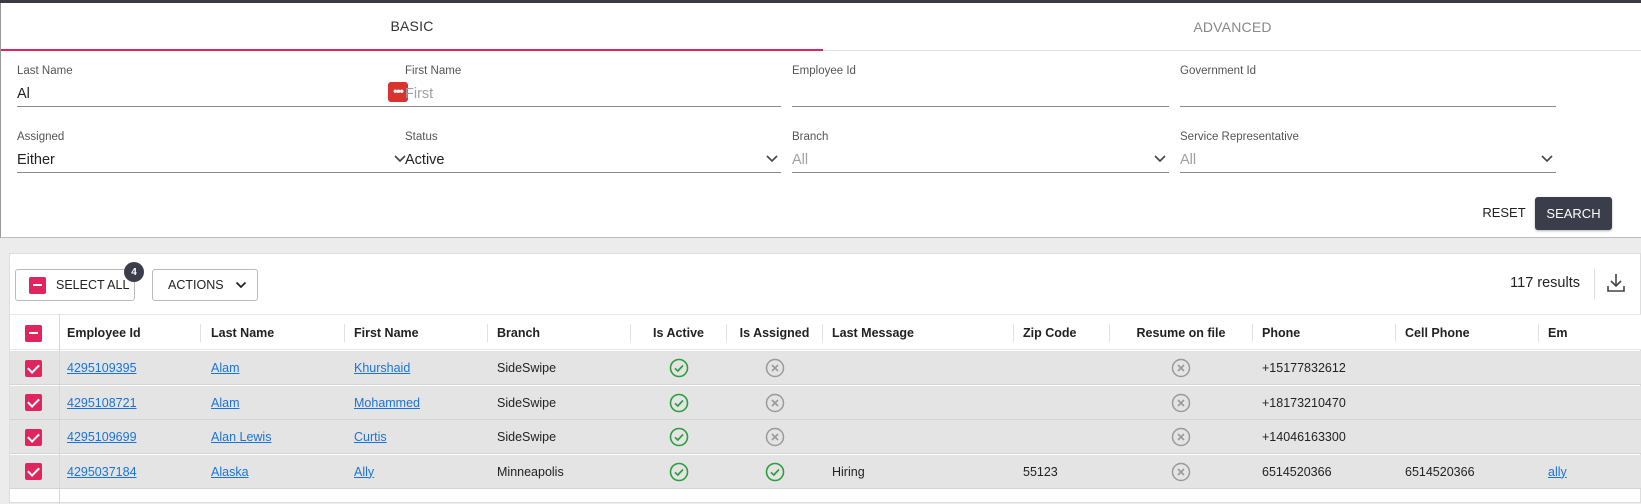 This screenshot has height=504, width=1641. I want to click on last-name-link-text: Alan Lewis, so click(241, 437).